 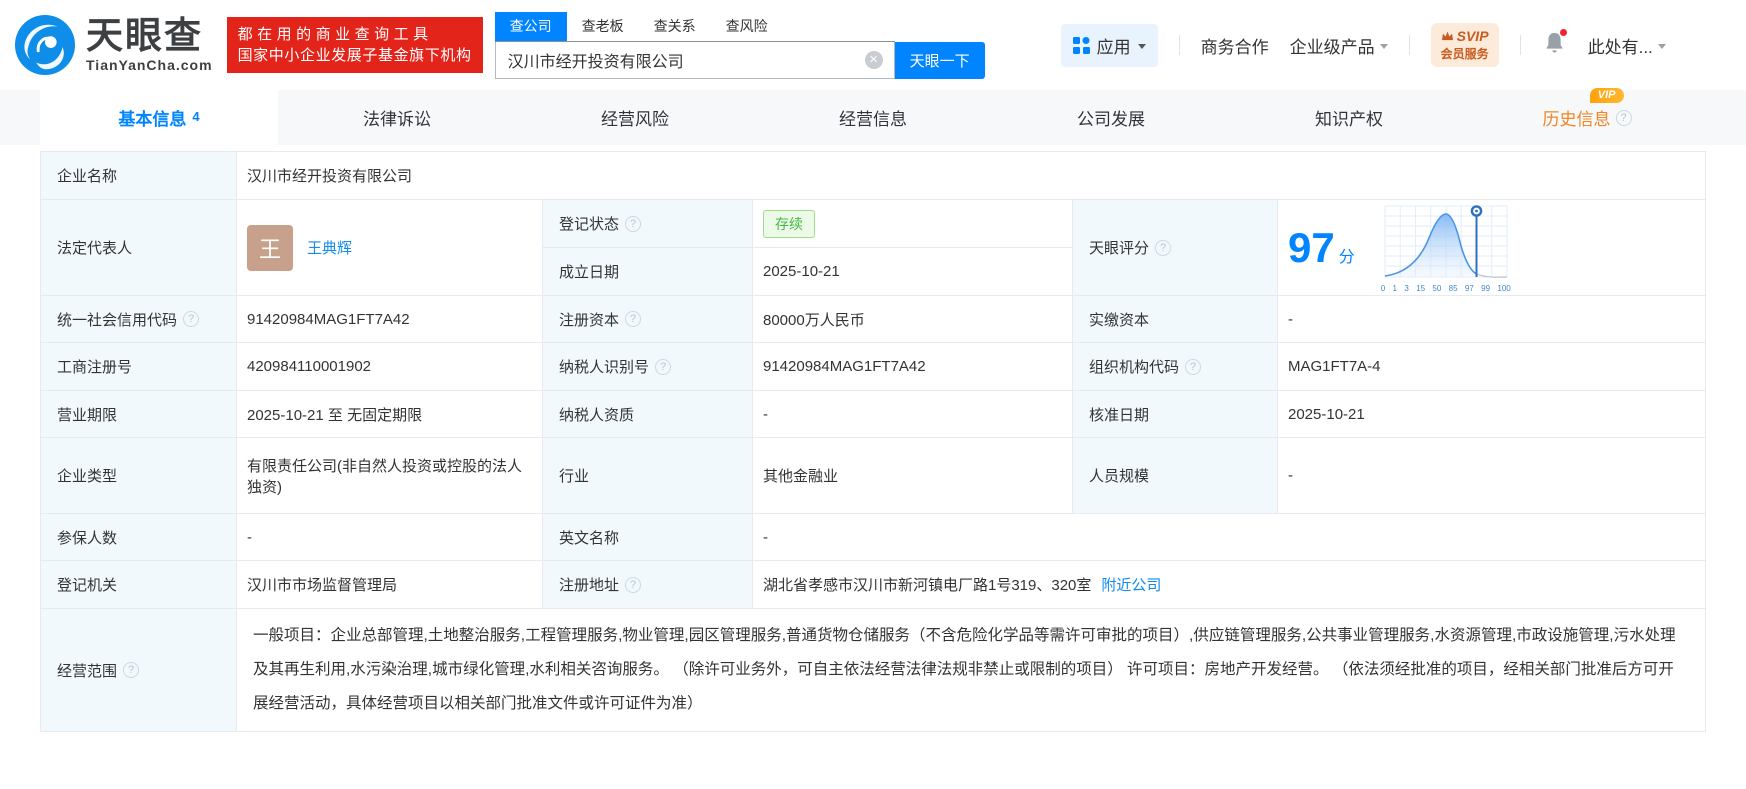 I want to click on search-input-wrap, so click(x=694, y=60).